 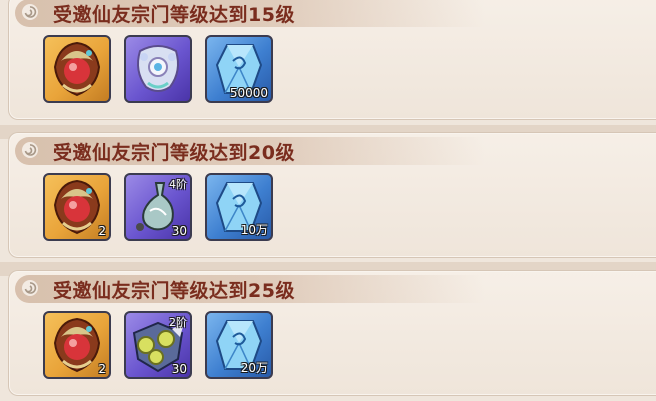 I want to click on reward-title: 受邀仙友宗门等级达到25级, so click(x=174, y=291).